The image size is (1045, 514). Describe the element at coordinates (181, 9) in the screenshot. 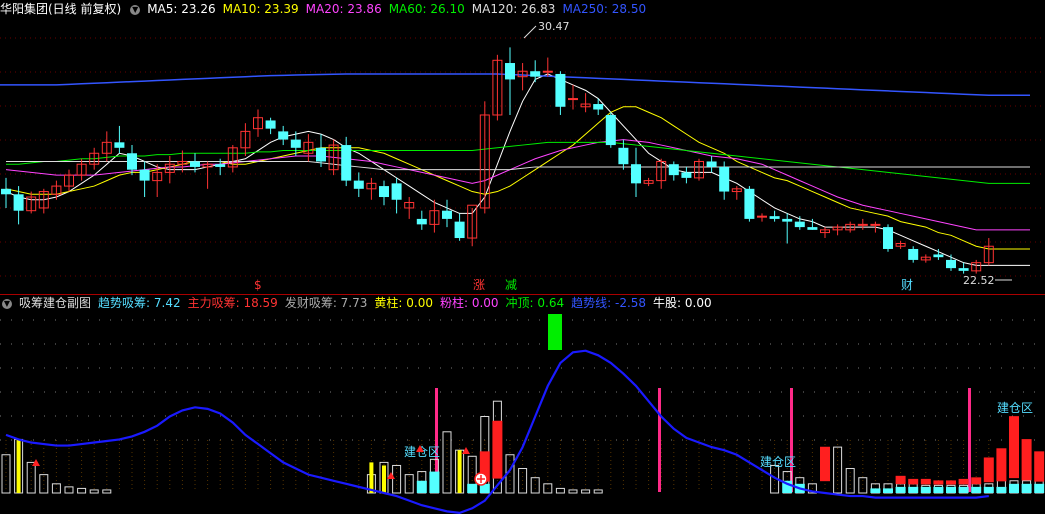

I see `legend-item: MA5: 23.26` at that location.